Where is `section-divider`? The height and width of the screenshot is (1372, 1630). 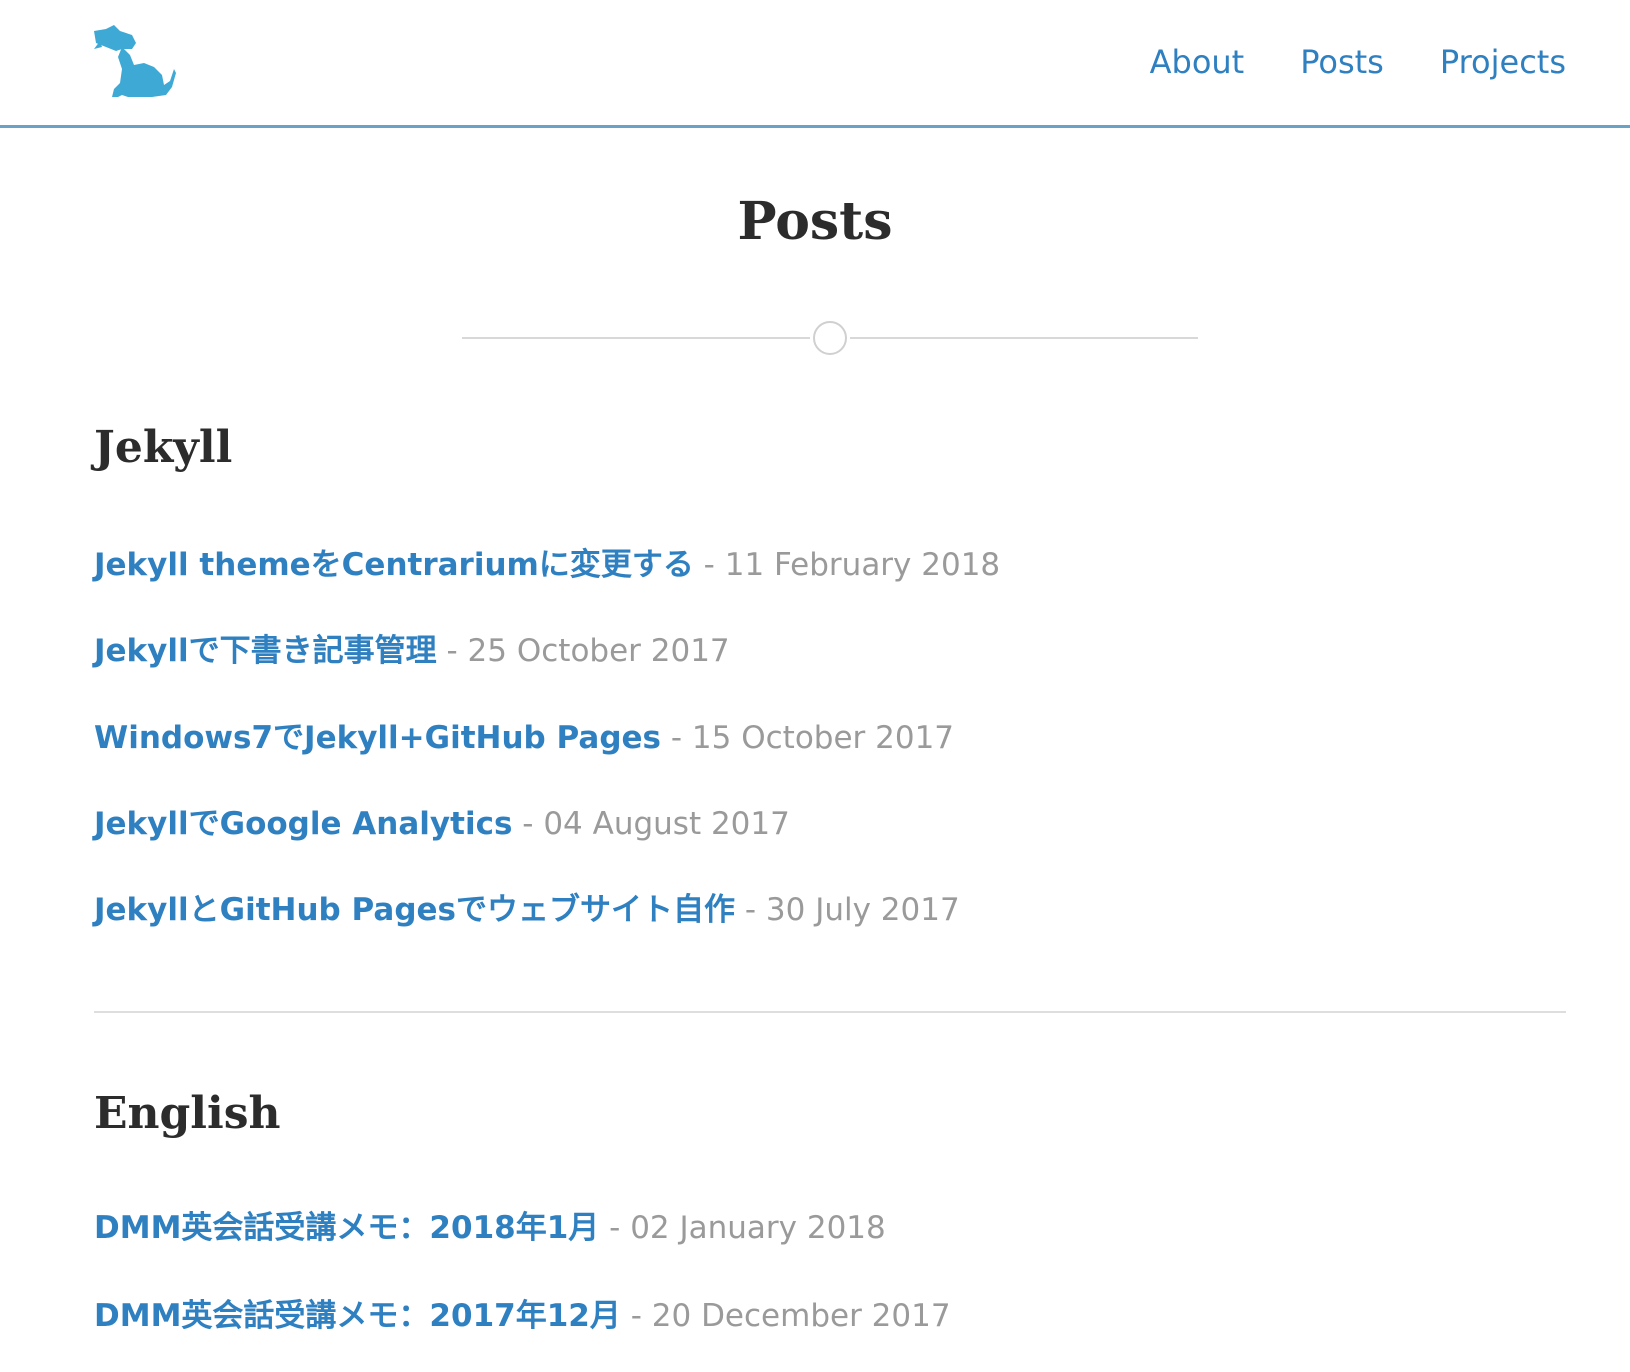 section-divider is located at coordinates (830, 1012).